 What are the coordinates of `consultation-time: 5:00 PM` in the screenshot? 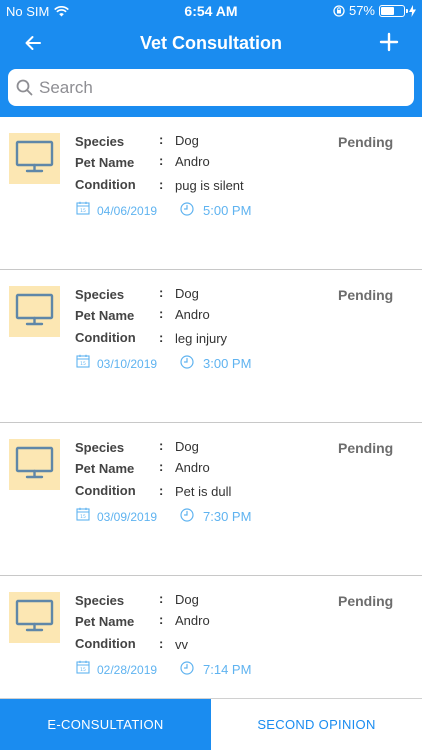 It's located at (227, 210).